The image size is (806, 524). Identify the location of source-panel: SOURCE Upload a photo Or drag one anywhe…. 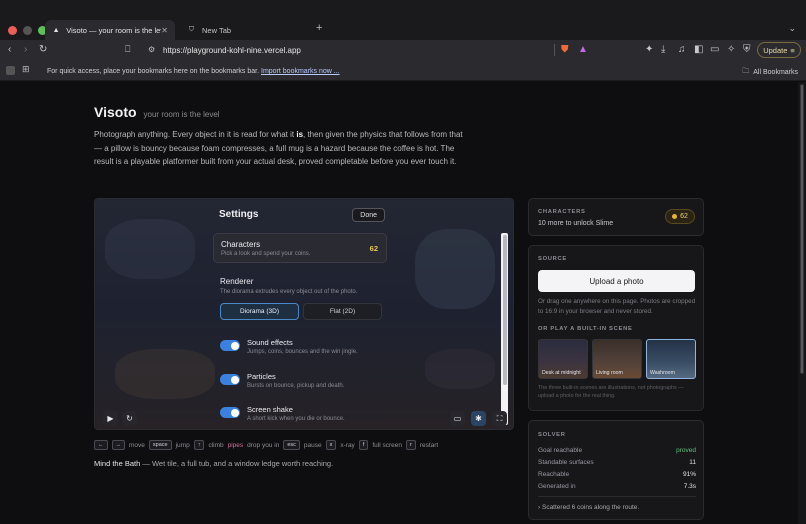
(616, 328).